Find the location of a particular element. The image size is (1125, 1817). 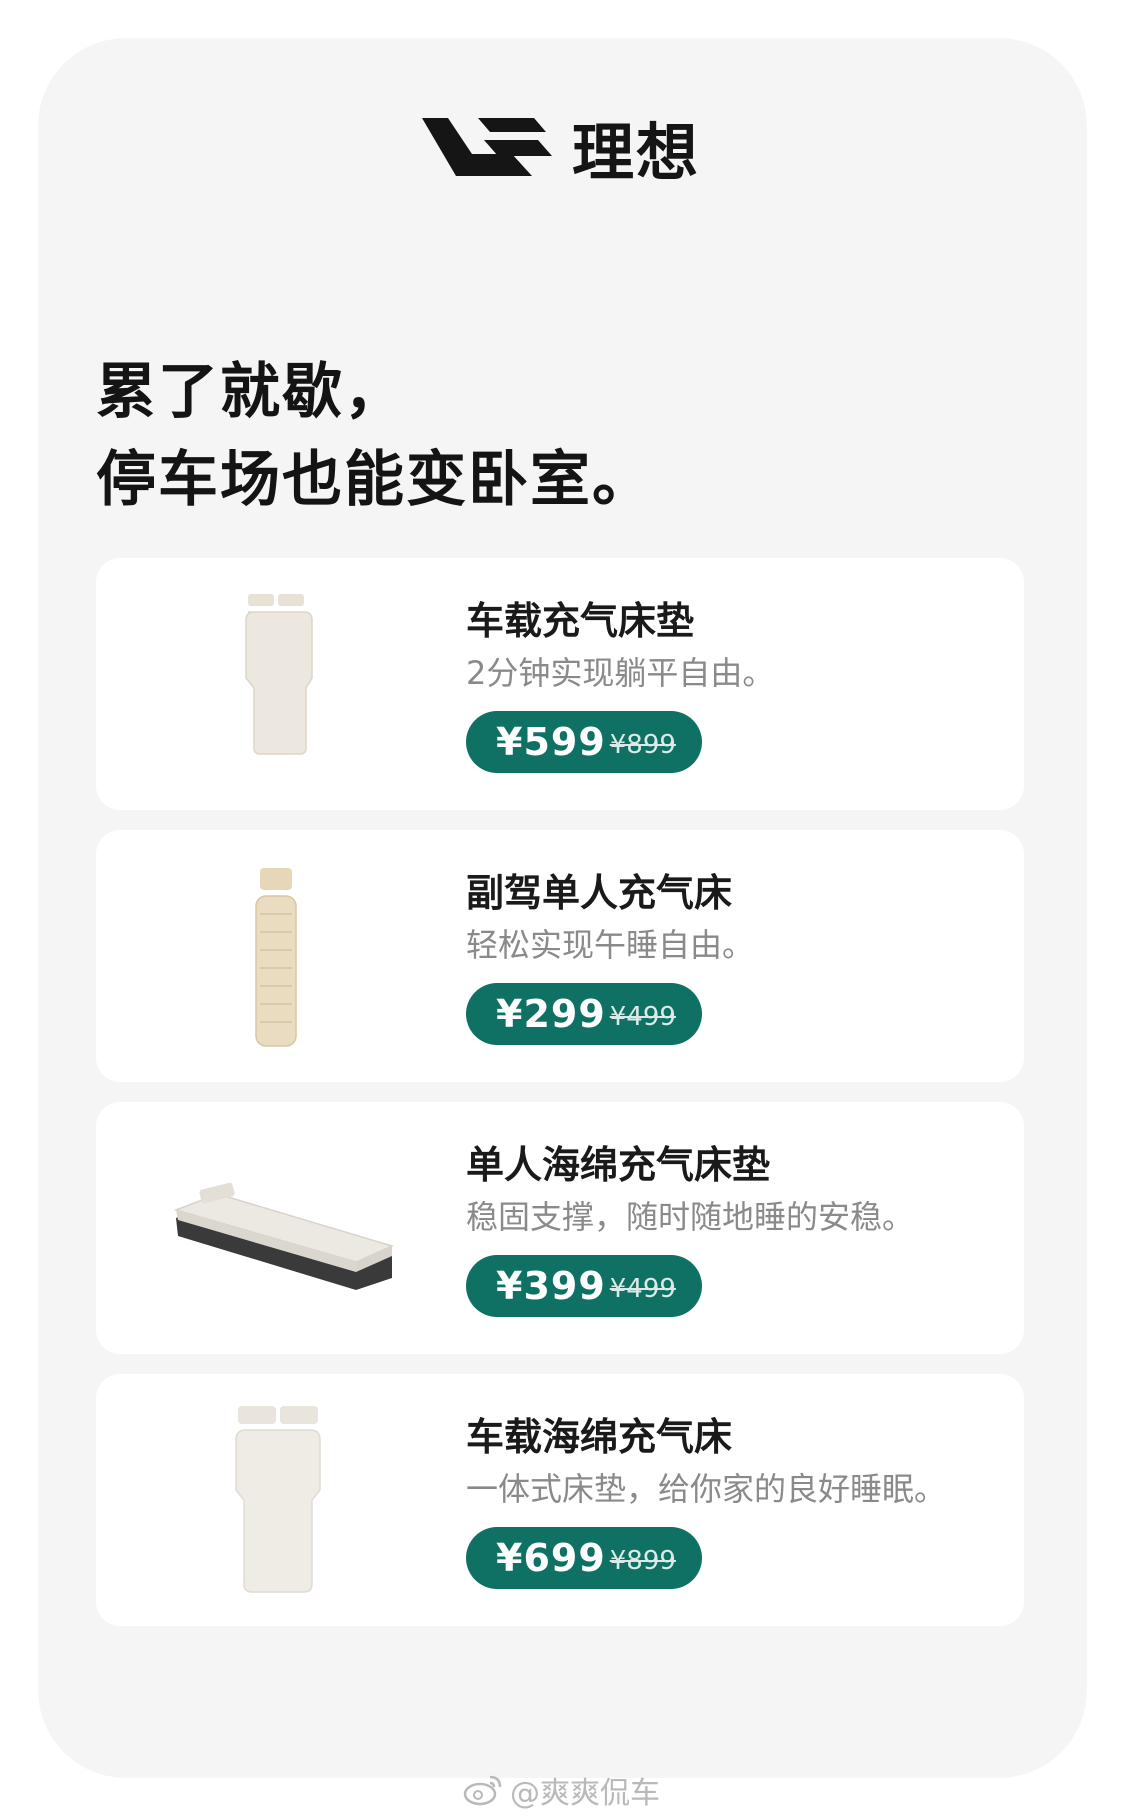

price-button: ¥399 ¥499 is located at coordinates (584, 1286).